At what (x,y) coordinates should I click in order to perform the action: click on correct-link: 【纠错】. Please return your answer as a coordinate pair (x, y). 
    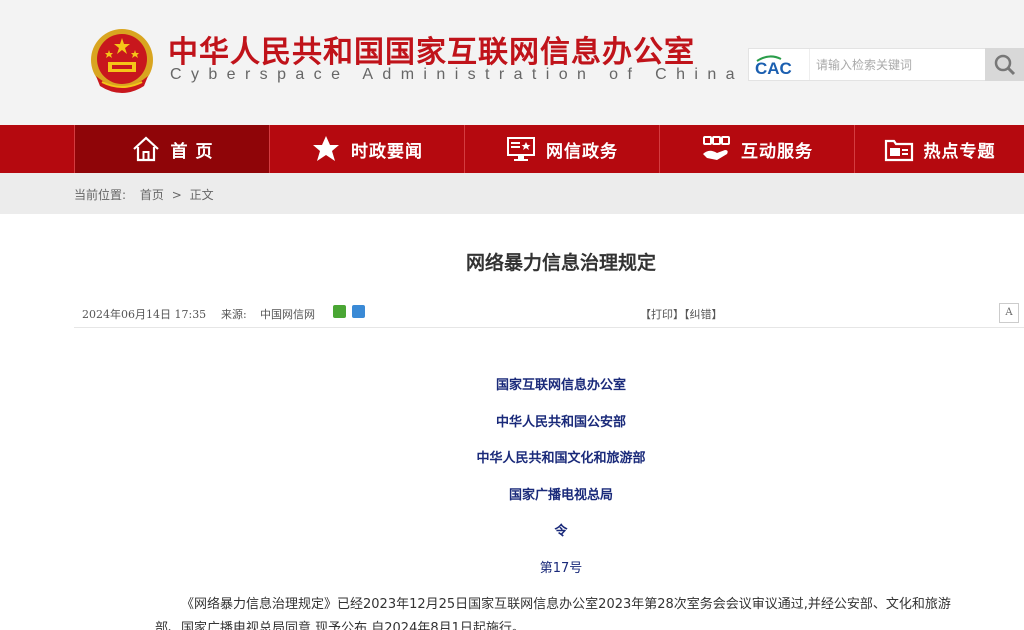
    Looking at the image, I should click on (703, 314).